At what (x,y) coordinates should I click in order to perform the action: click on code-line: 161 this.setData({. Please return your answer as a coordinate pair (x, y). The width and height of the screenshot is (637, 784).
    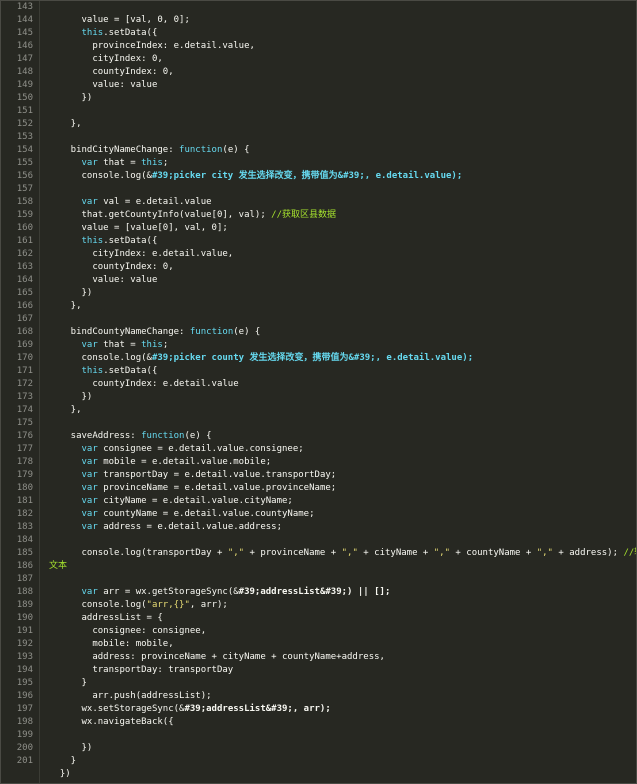
    Looking at the image, I should click on (318, 241).